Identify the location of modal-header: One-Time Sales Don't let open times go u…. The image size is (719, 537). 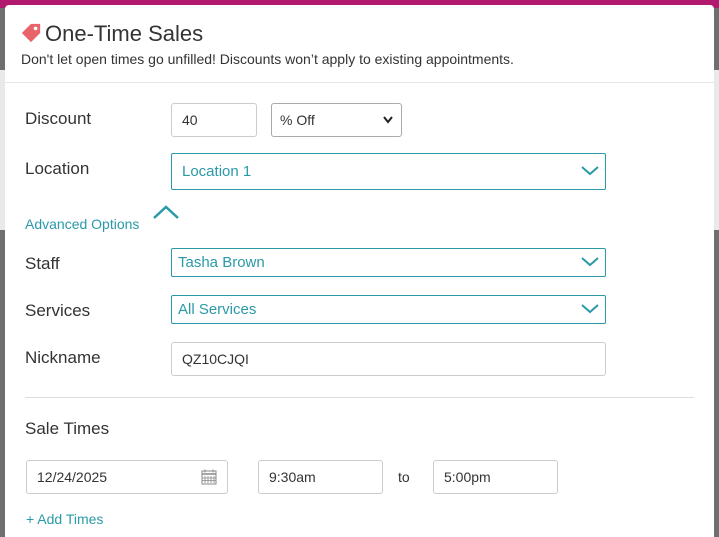
(359, 44).